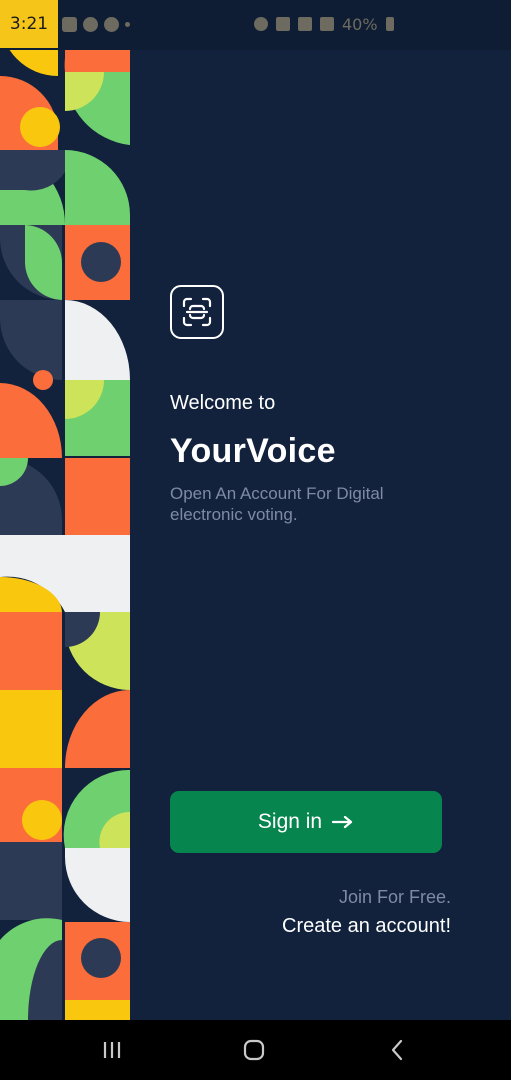 This screenshot has width=511, height=1080. I want to click on notification-icons, so click(96, 24).